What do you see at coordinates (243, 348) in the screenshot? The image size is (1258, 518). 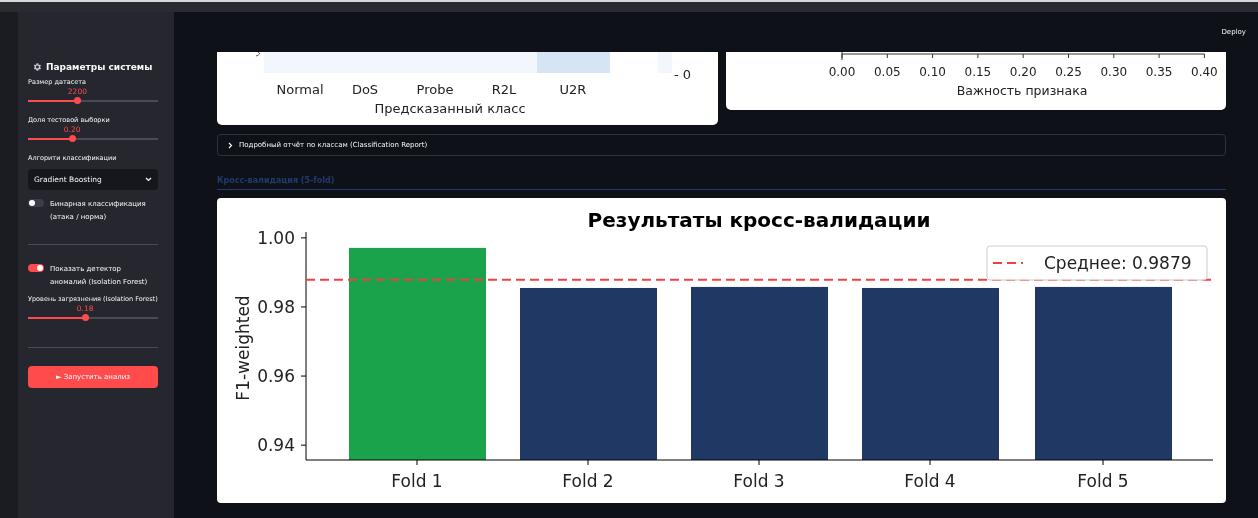 I see `y-axis-label: F1-weighted` at bounding box center [243, 348].